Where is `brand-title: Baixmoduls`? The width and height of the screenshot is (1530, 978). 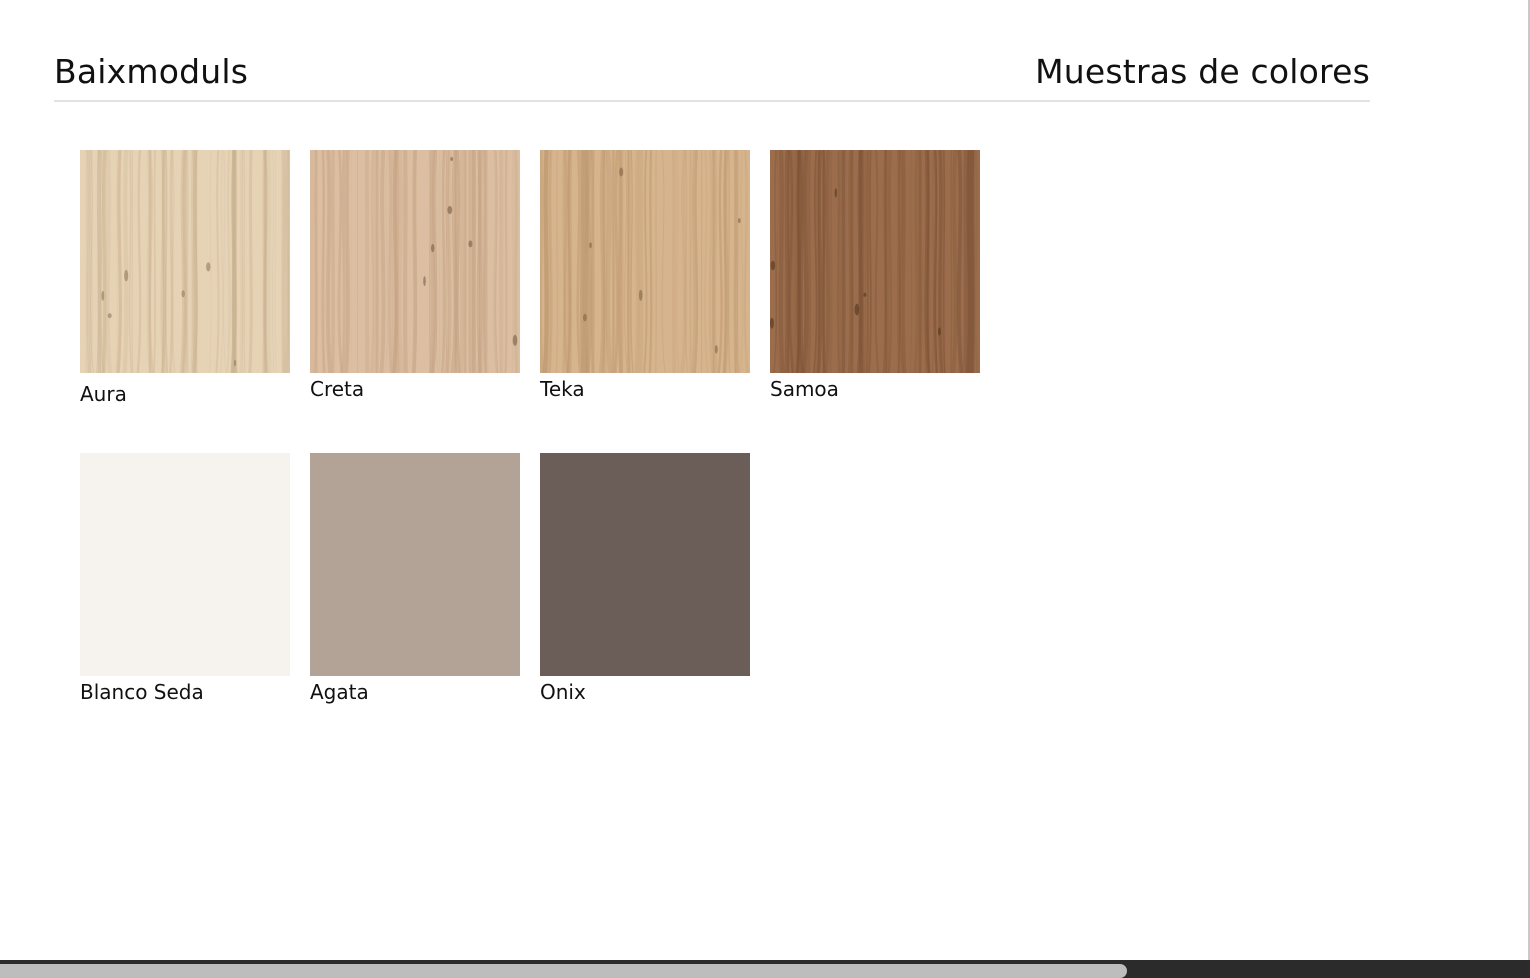
brand-title: Baixmoduls is located at coordinates (151, 71).